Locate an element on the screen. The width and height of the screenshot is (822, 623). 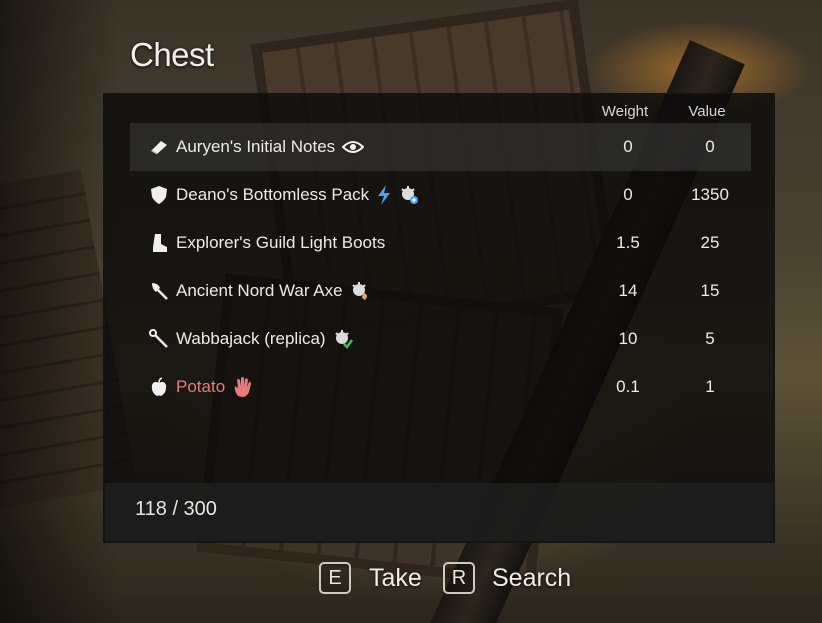
lightning-icon is located at coordinates (384, 195).